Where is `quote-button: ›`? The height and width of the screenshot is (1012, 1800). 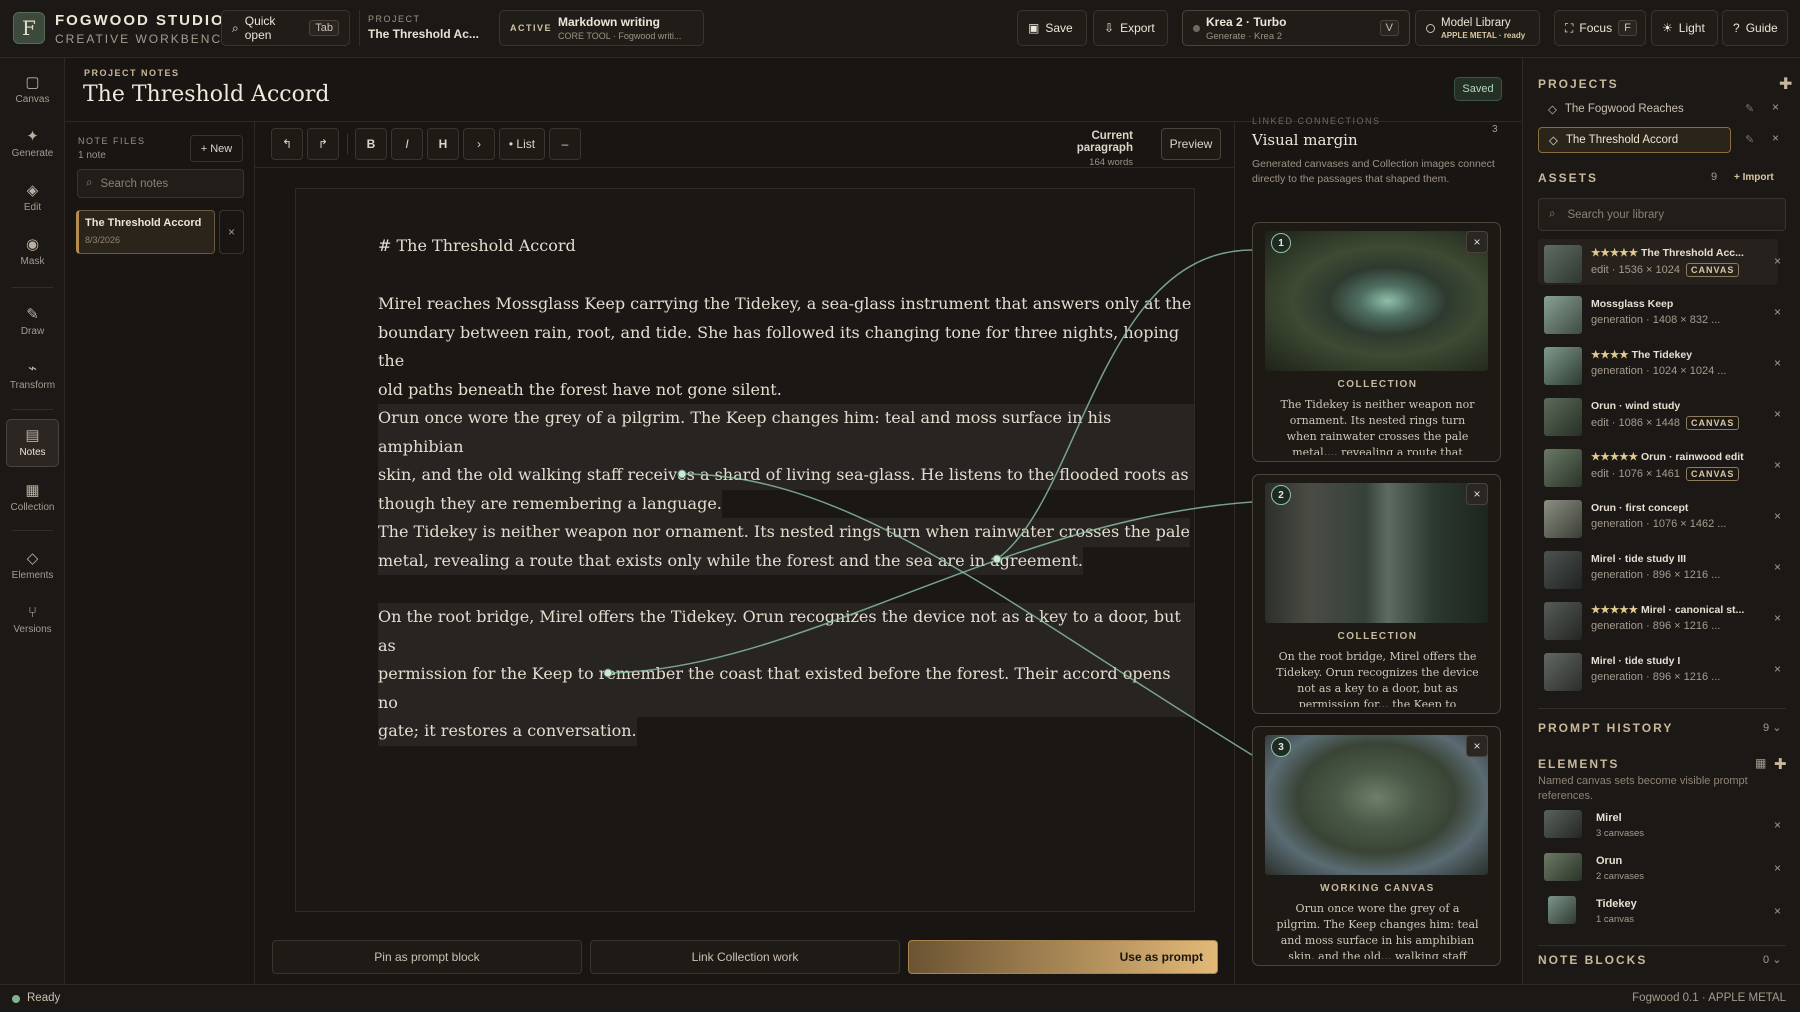 quote-button: › is located at coordinates (479, 144).